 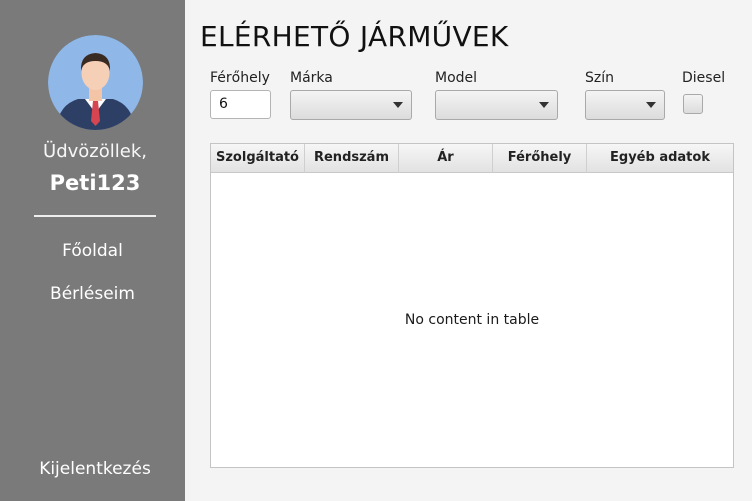 What do you see at coordinates (540, 158) in the screenshot?
I see `column-header-seats: Férőhely` at bounding box center [540, 158].